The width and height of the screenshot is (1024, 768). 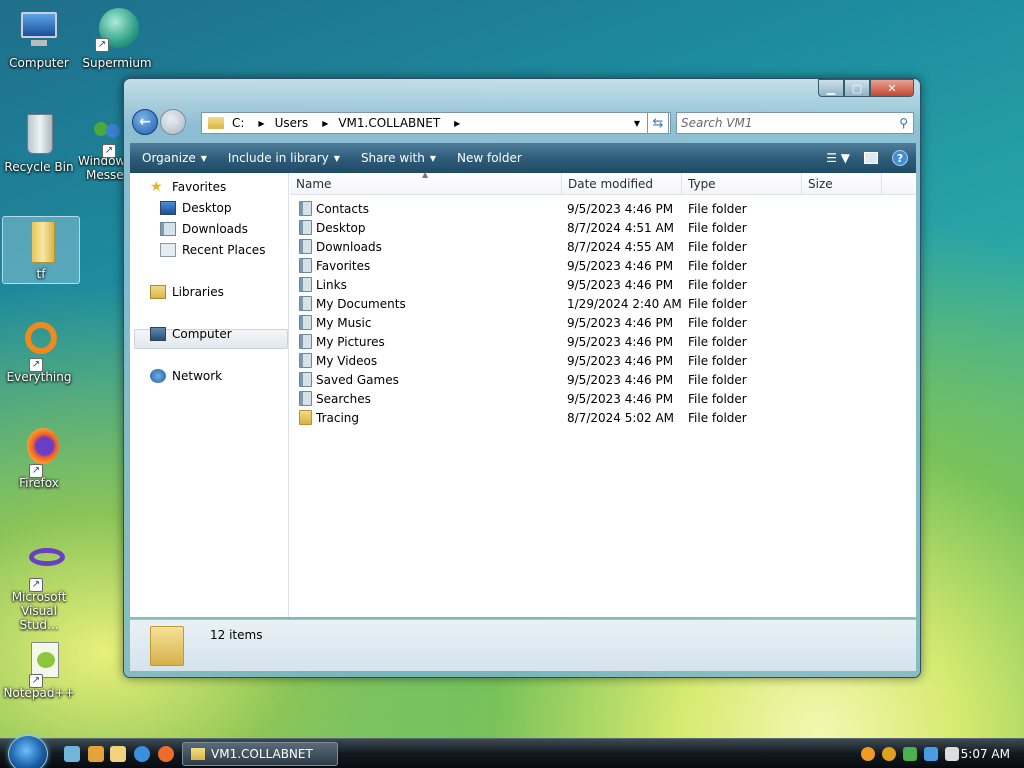 What do you see at coordinates (173, 122) in the screenshot?
I see `forward-button: →` at bounding box center [173, 122].